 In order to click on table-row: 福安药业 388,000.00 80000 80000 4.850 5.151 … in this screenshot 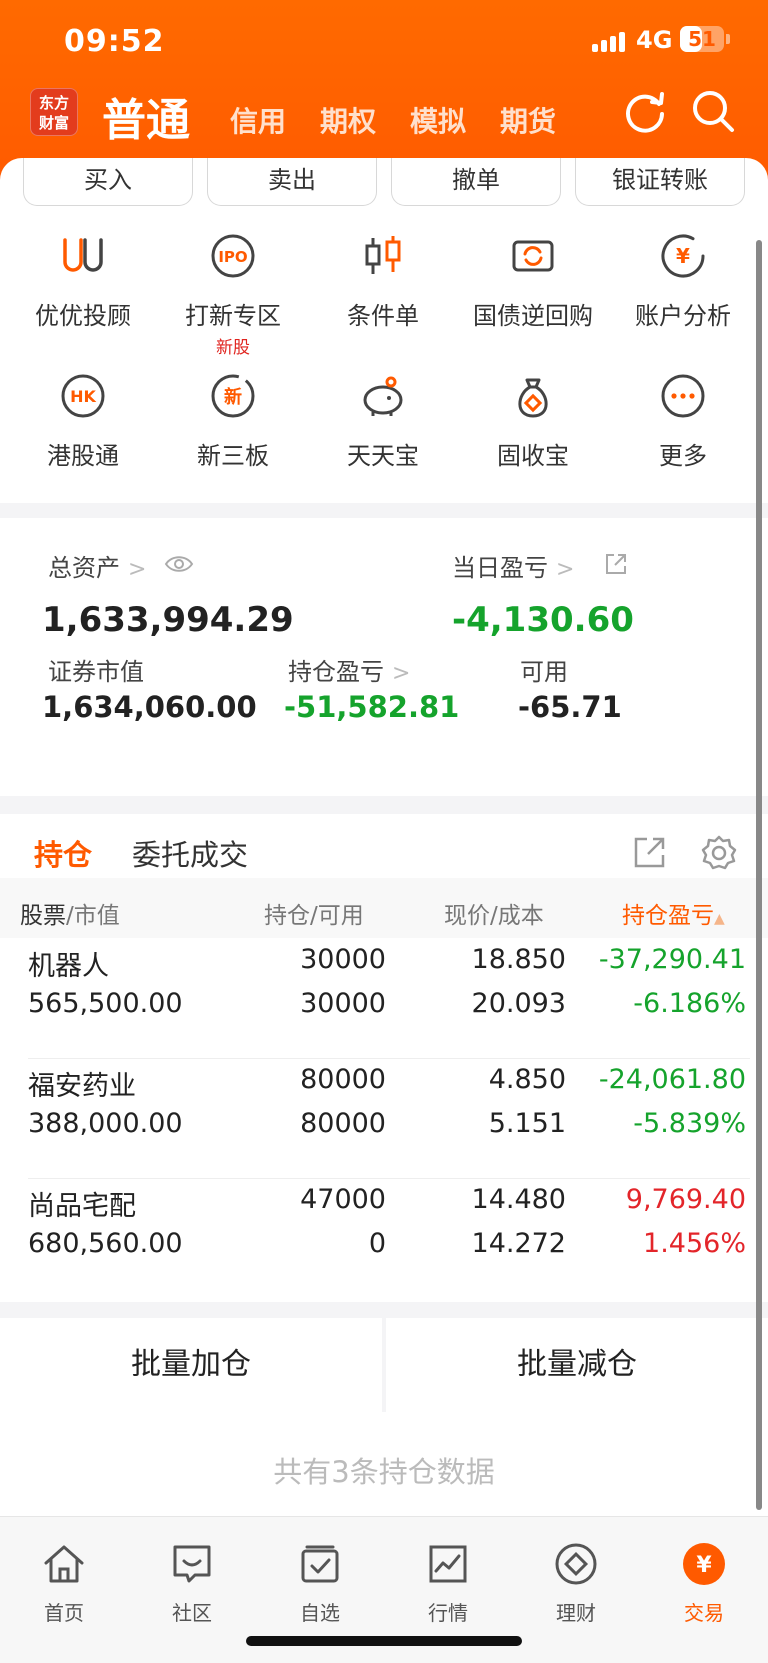, I will do `click(384, 1124)`.